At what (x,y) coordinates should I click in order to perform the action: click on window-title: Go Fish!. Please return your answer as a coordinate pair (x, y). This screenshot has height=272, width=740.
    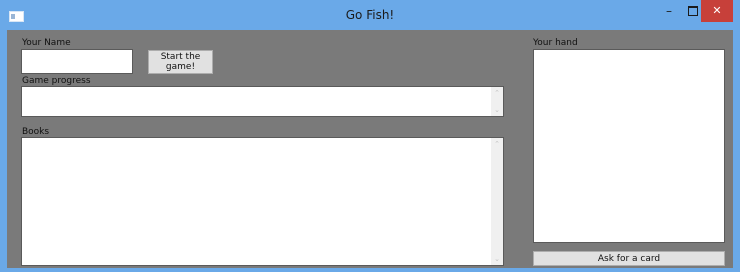
    Looking at the image, I should click on (370, 15).